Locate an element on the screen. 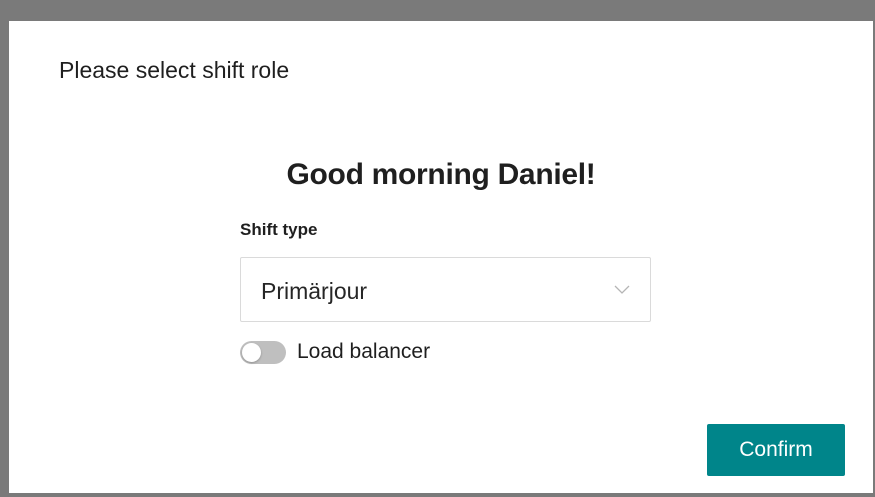  shift-type-select: Primärjour is located at coordinates (445, 289).